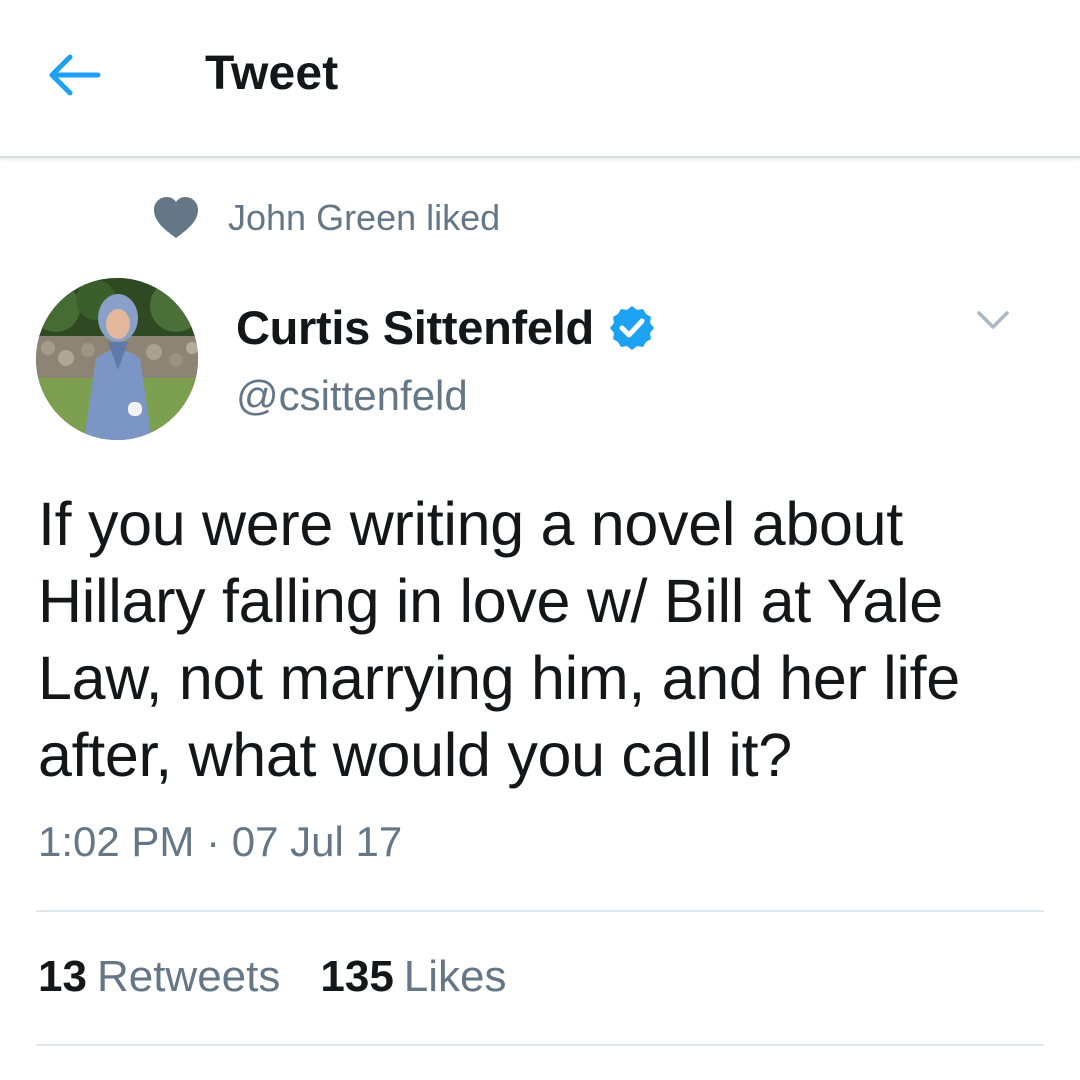 This screenshot has width=1080, height=1080. What do you see at coordinates (455, 976) in the screenshot?
I see `likes-label: Likes` at bounding box center [455, 976].